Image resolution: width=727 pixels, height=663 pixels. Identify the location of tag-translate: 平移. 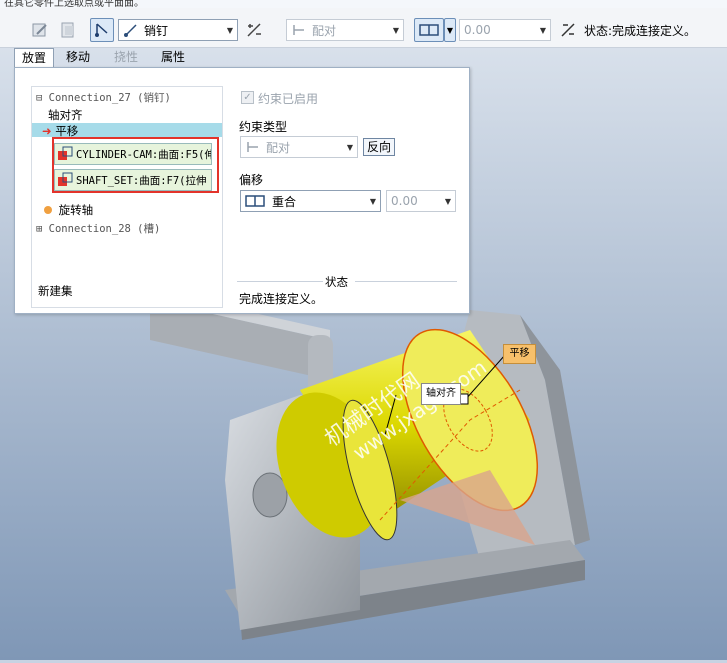
(519, 354).